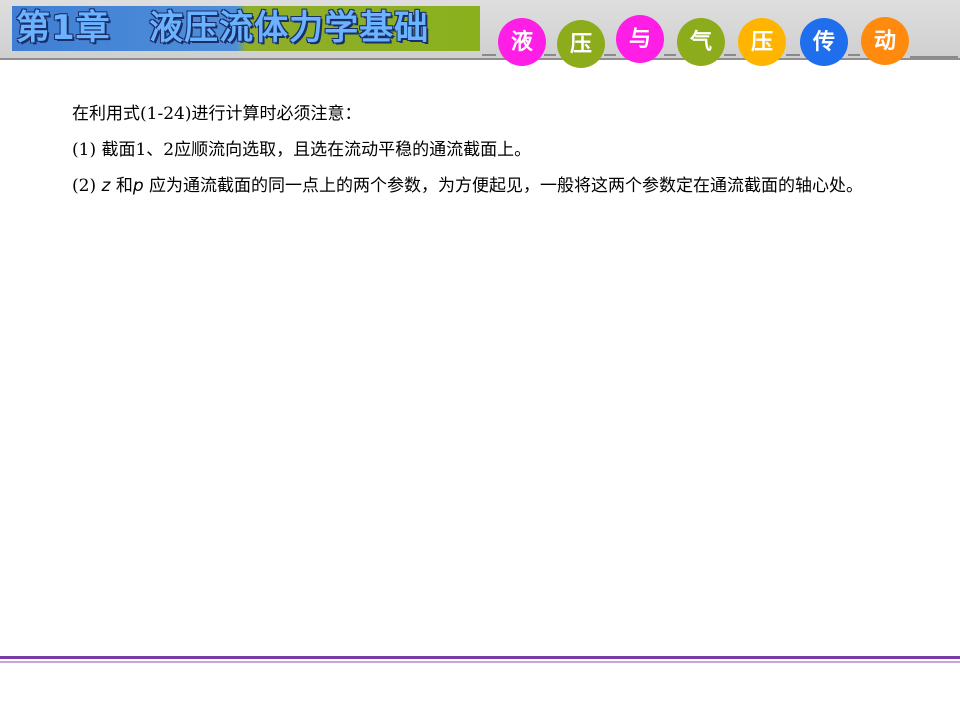  Describe the element at coordinates (87, 186) in the screenshot. I see `paragraph-3-prefix: (2)` at that location.